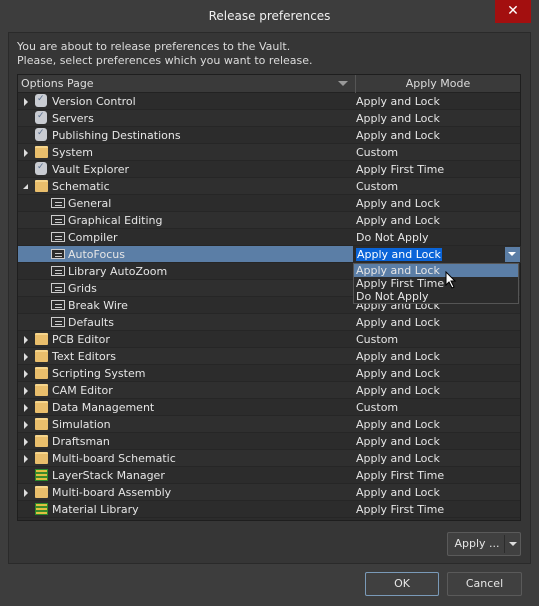  Describe the element at coordinates (186, 390) in the screenshot. I see `options-page-cell: CAM Editor` at that location.